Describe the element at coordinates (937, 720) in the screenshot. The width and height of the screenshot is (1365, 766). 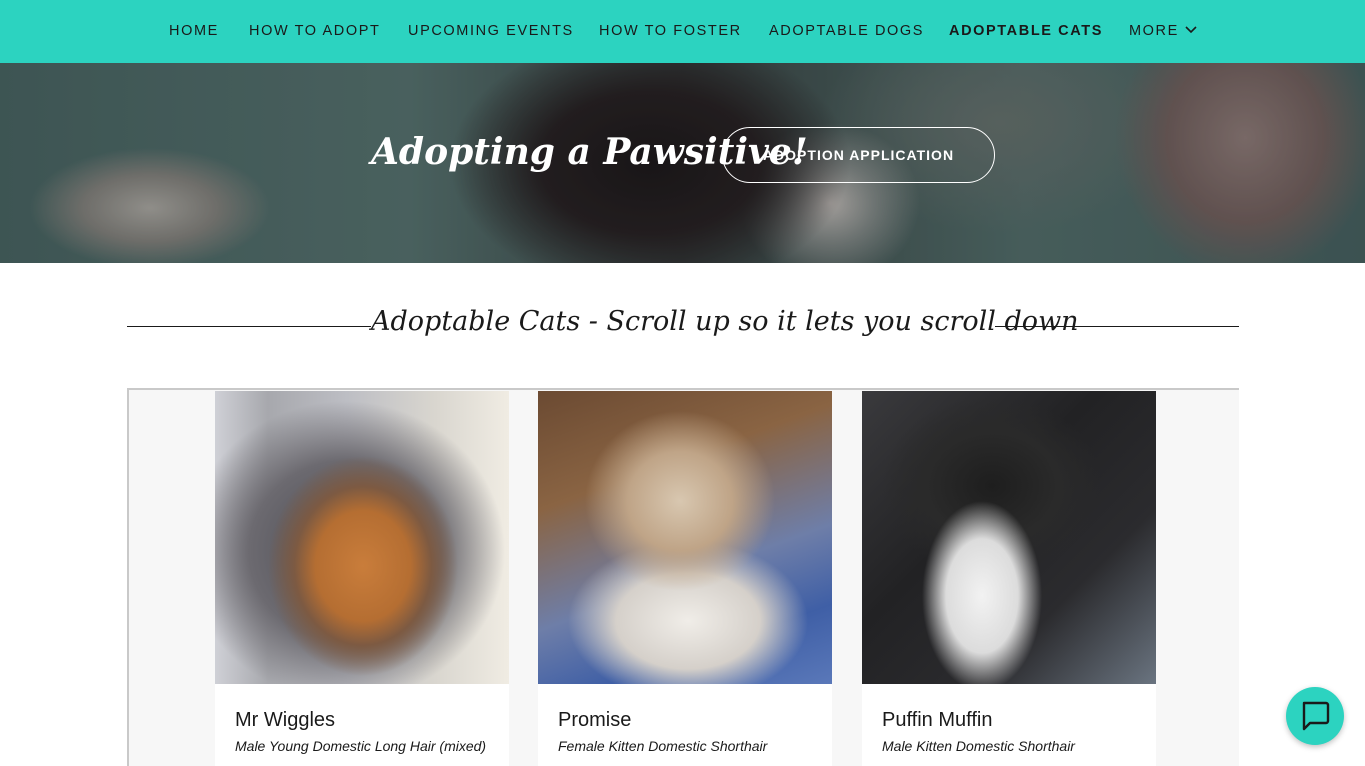
I see `cat-name: Puffin Muffin` at that location.